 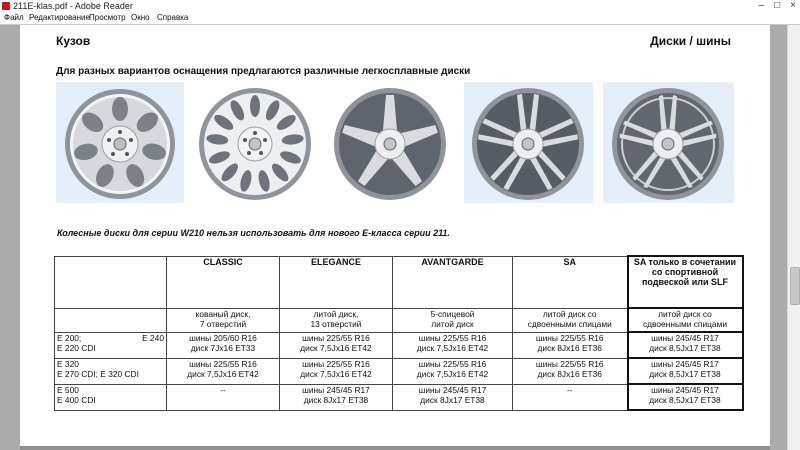 I want to click on description-classic: кованый диск, 7 отверстий, so click(x=223, y=320).